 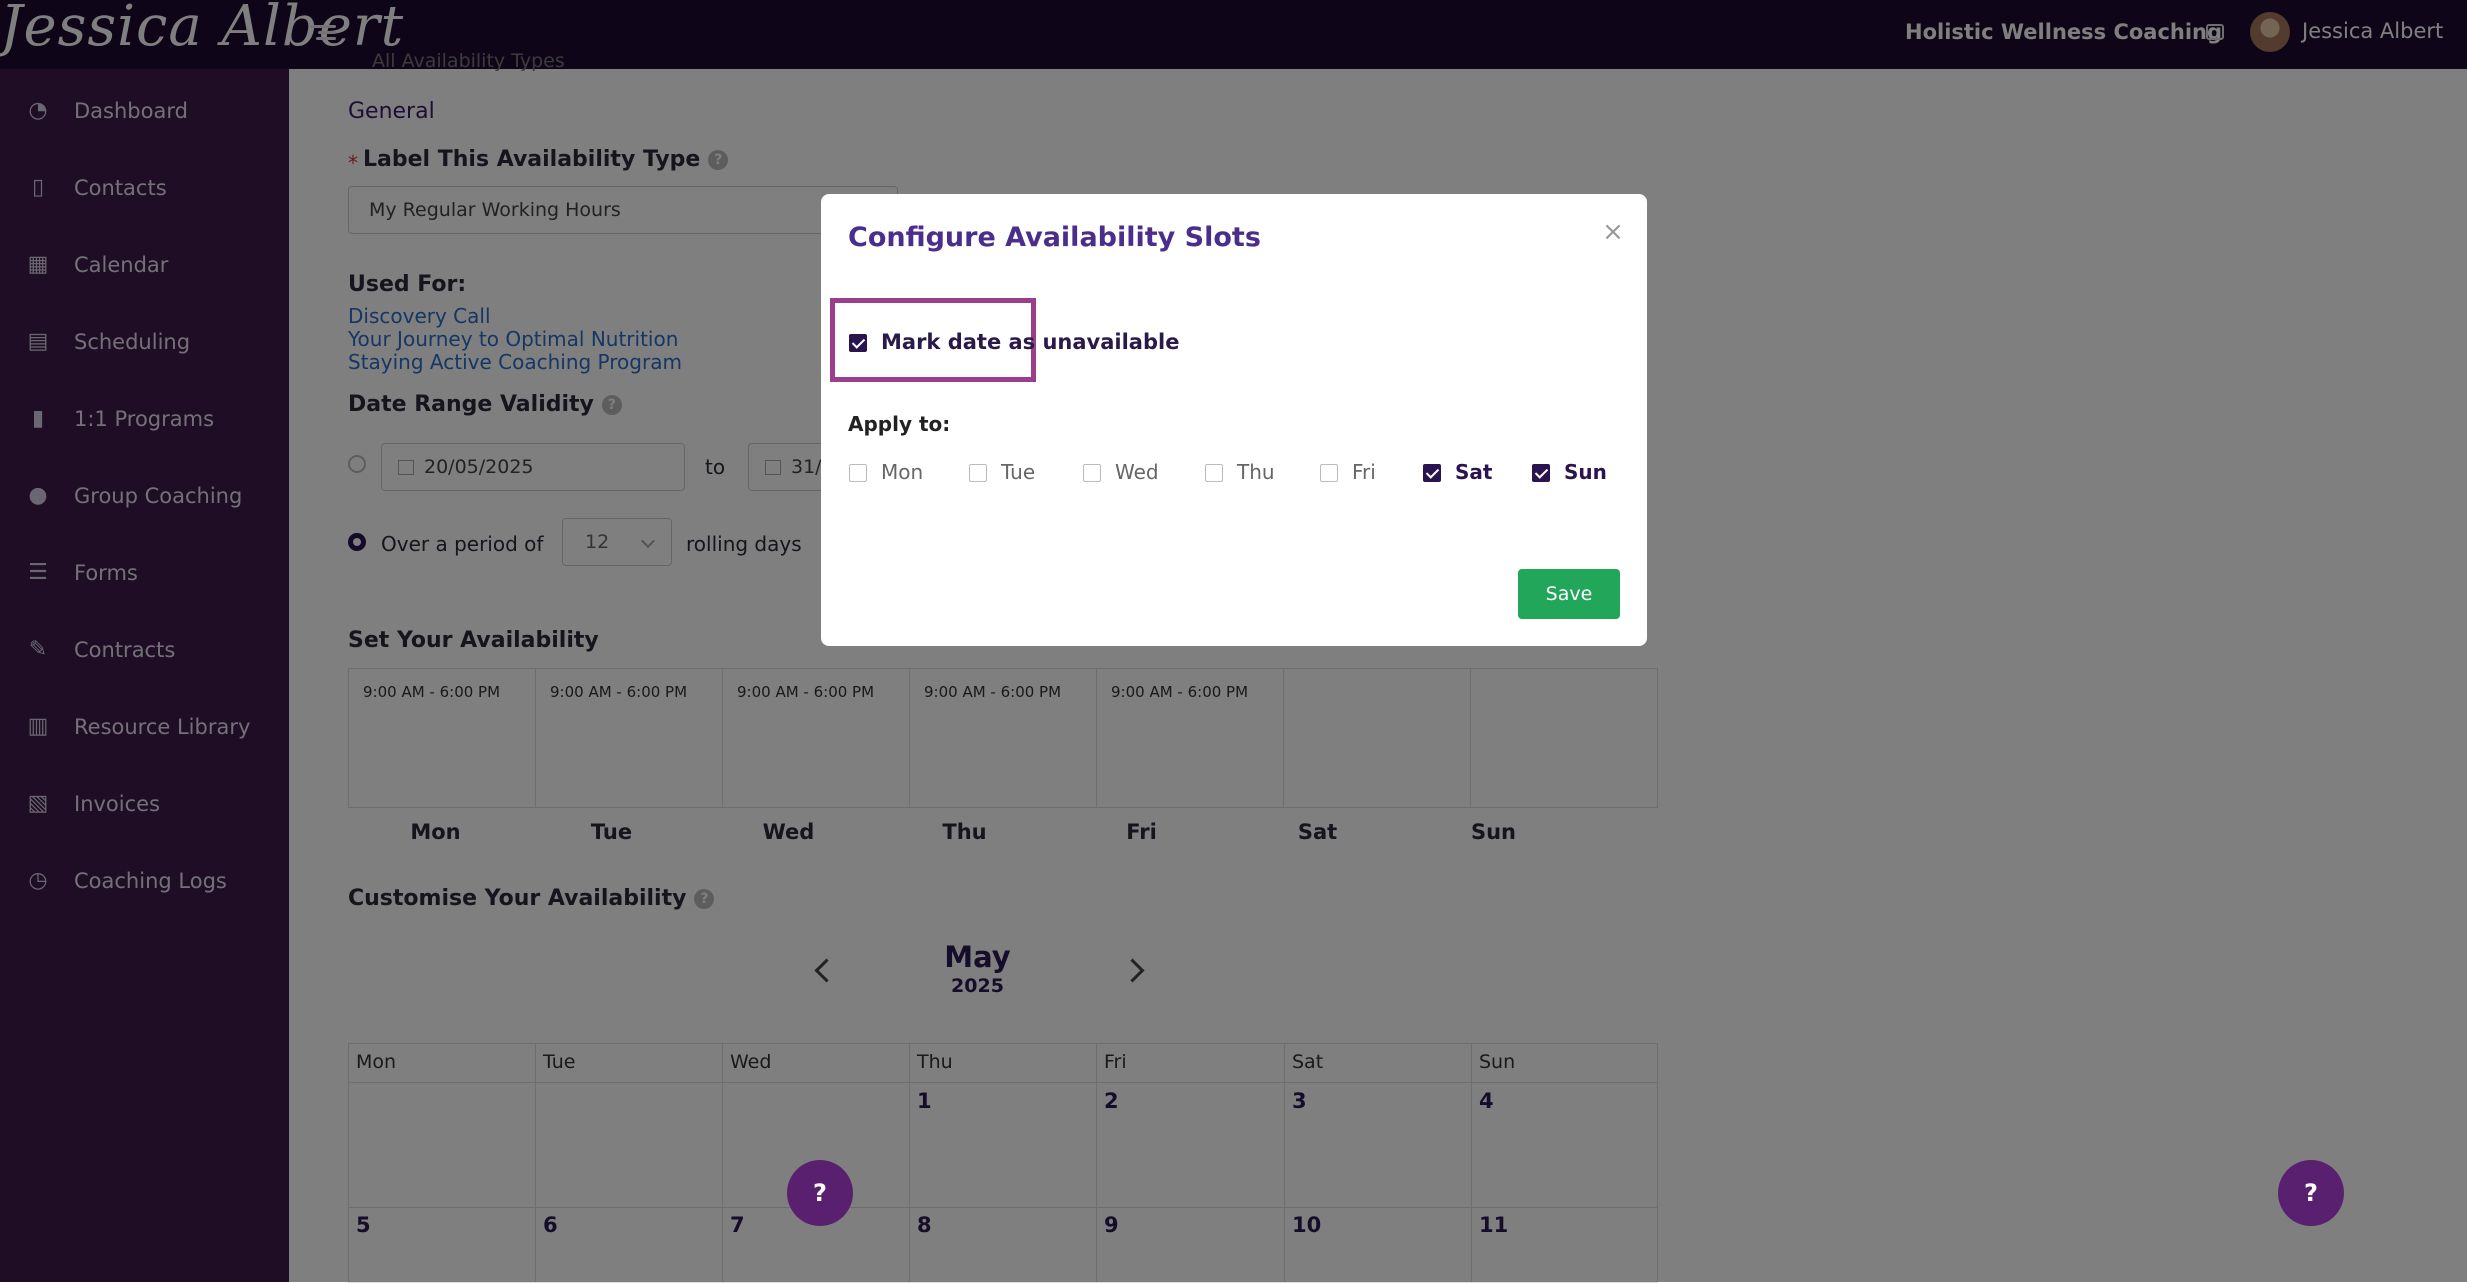 I want to click on day-label: Sat, so click(x=1473, y=472).